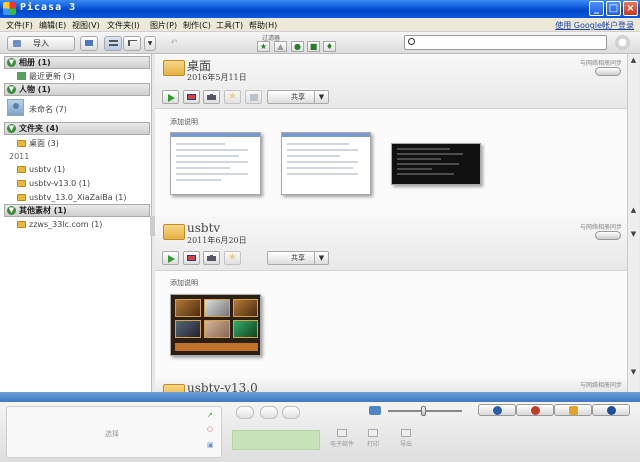  Describe the element at coordinates (35, 62) in the screenshot. I see `section-albums-label: 相册 (1)` at that location.